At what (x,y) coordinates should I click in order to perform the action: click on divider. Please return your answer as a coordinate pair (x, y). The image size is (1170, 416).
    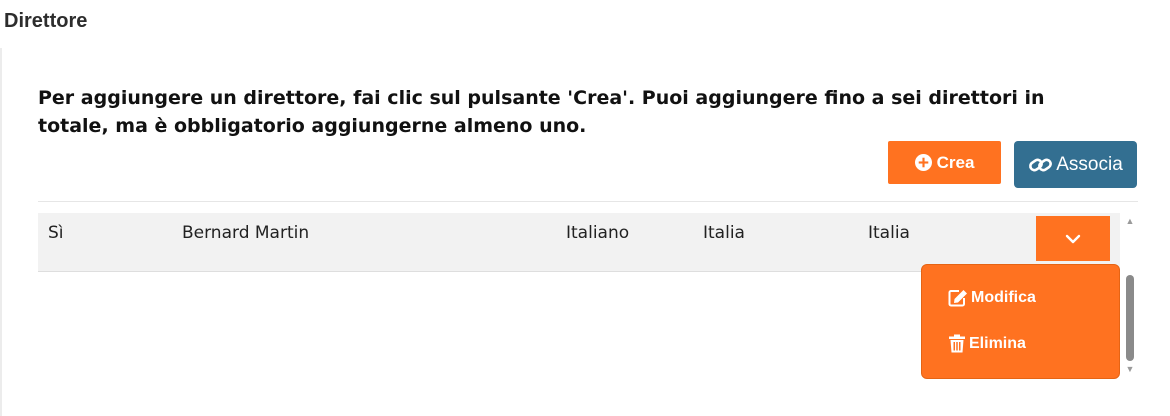
    Looking at the image, I should click on (588, 201).